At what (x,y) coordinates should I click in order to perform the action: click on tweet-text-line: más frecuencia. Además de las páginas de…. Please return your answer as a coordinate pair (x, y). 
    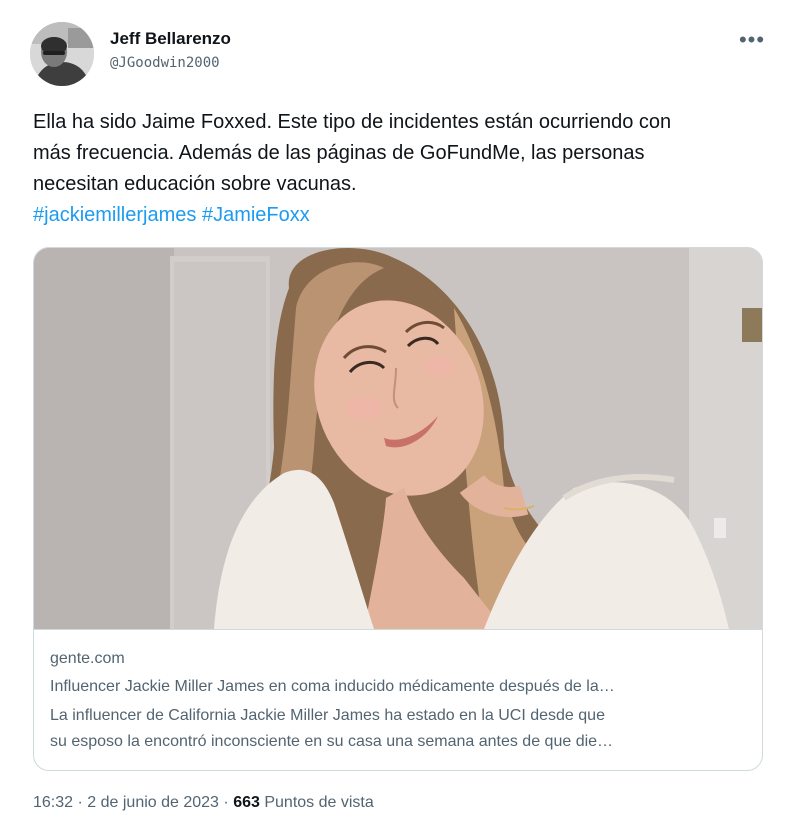
    Looking at the image, I should click on (339, 153).